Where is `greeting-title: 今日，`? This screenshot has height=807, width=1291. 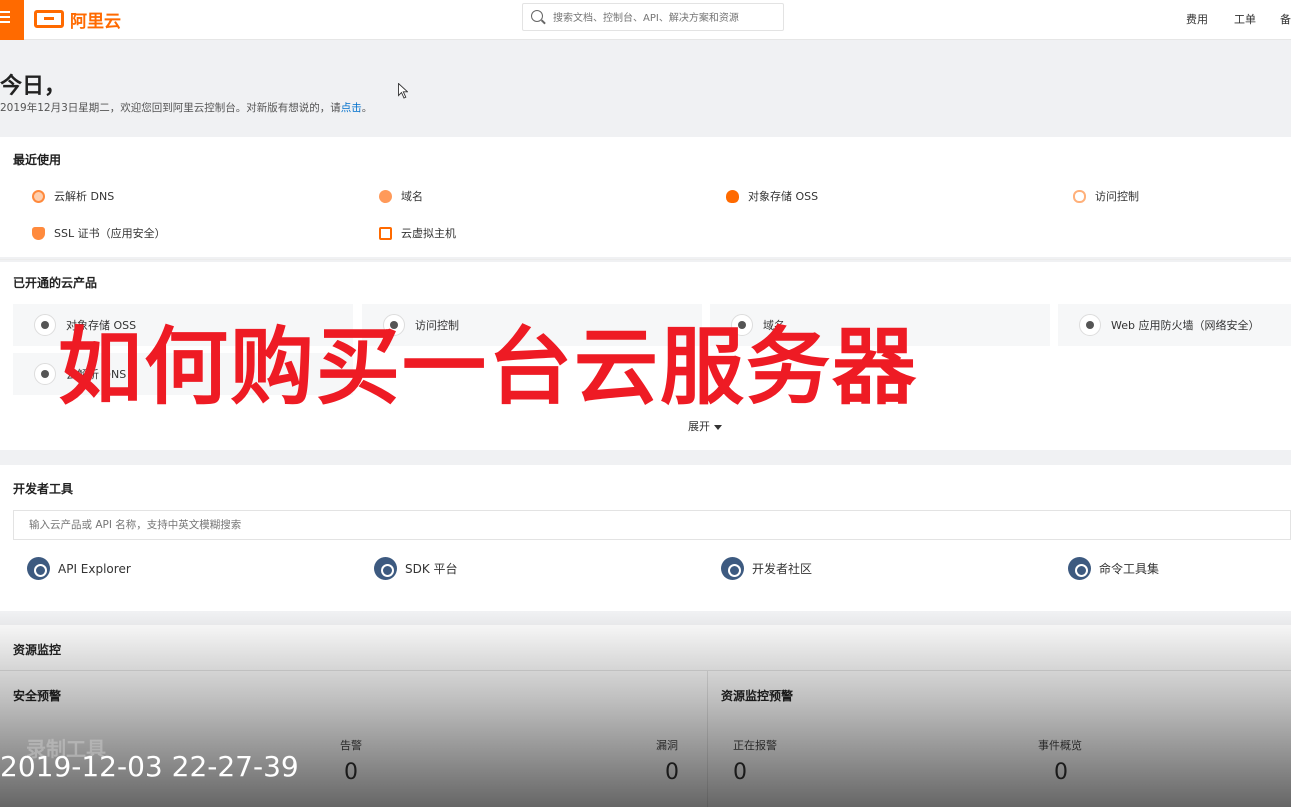 greeting-title: 今日， is located at coordinates (33, 86).